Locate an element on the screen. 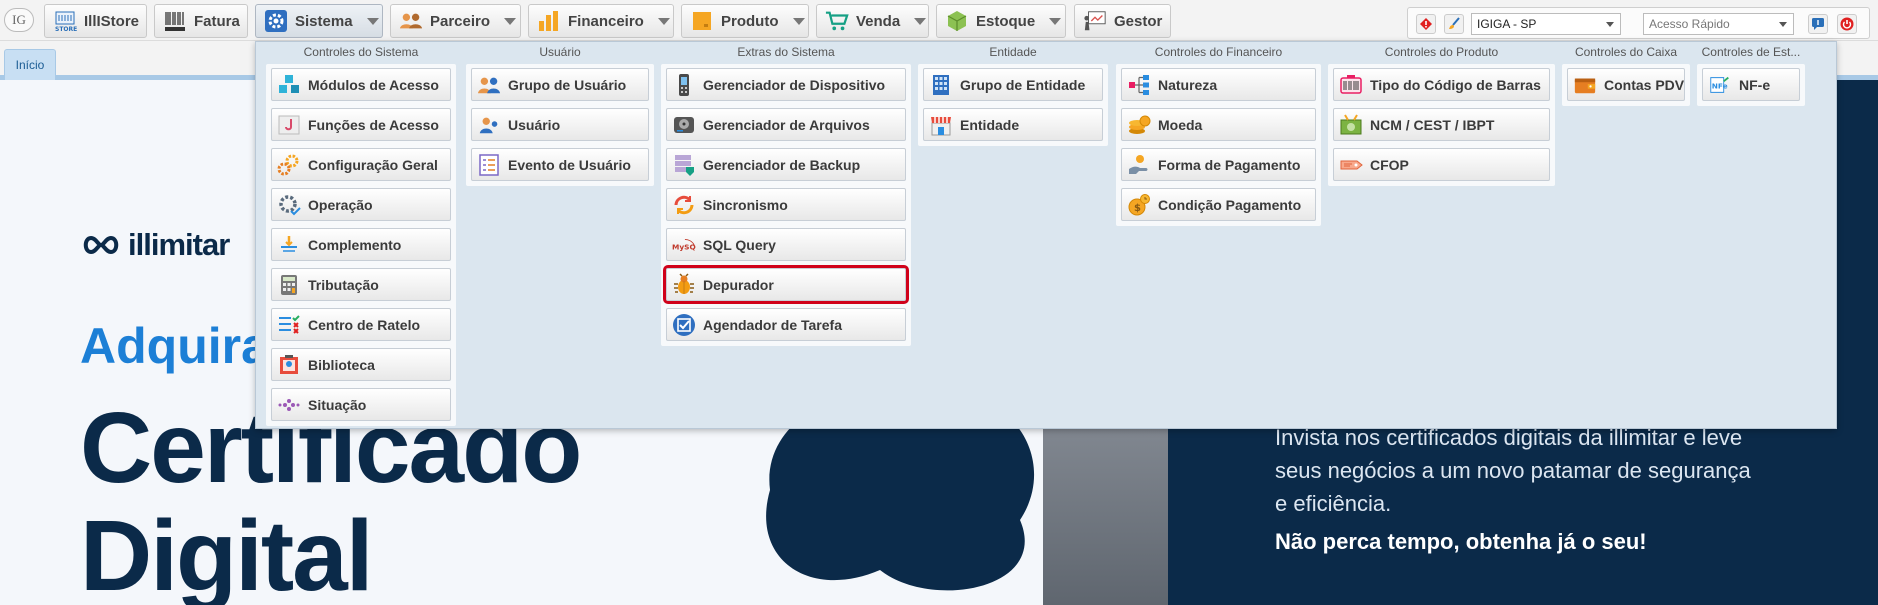 This screenshot has height=605, width=1878. menu-item-label: Natureza is located at coordinates (1188, 84).